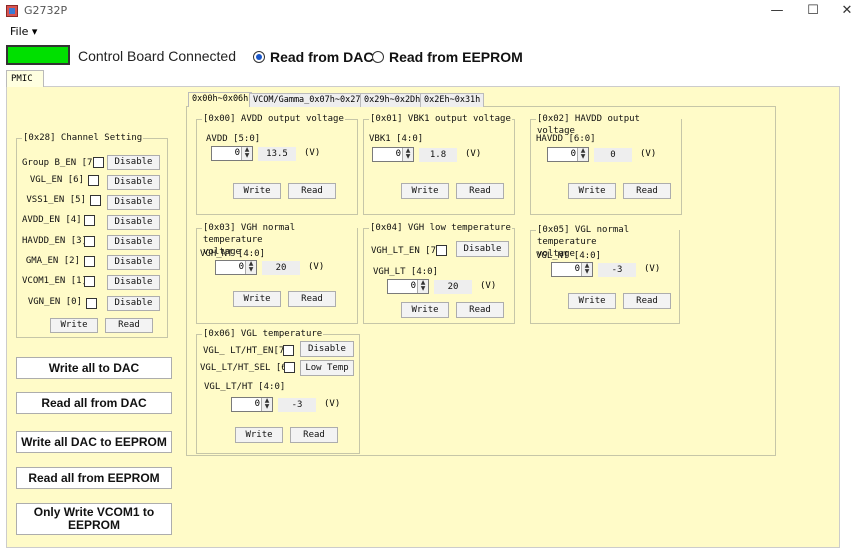 The image size is (859, 548). Describe the element at coordinates (252, 404) in the screenshot. I see `vgl-lt-ht-spinner: 0 ▲ ▼` at that location.